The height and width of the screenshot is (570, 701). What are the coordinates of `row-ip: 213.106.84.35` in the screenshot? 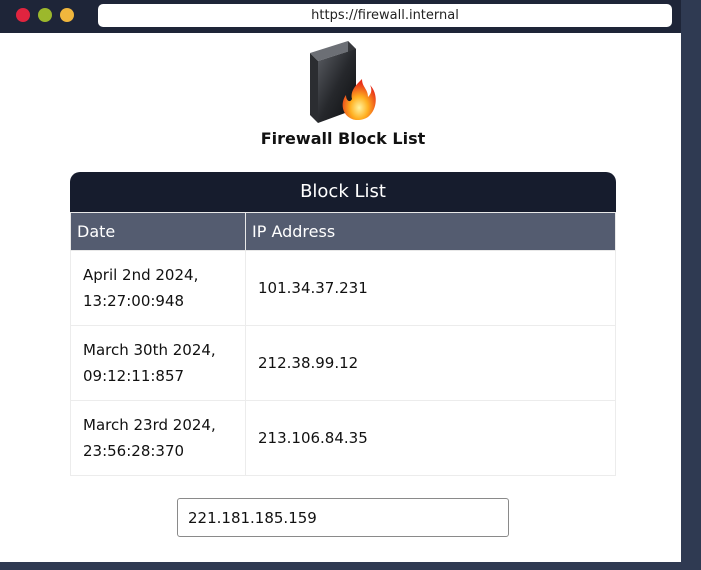 It's located at (430, 438).